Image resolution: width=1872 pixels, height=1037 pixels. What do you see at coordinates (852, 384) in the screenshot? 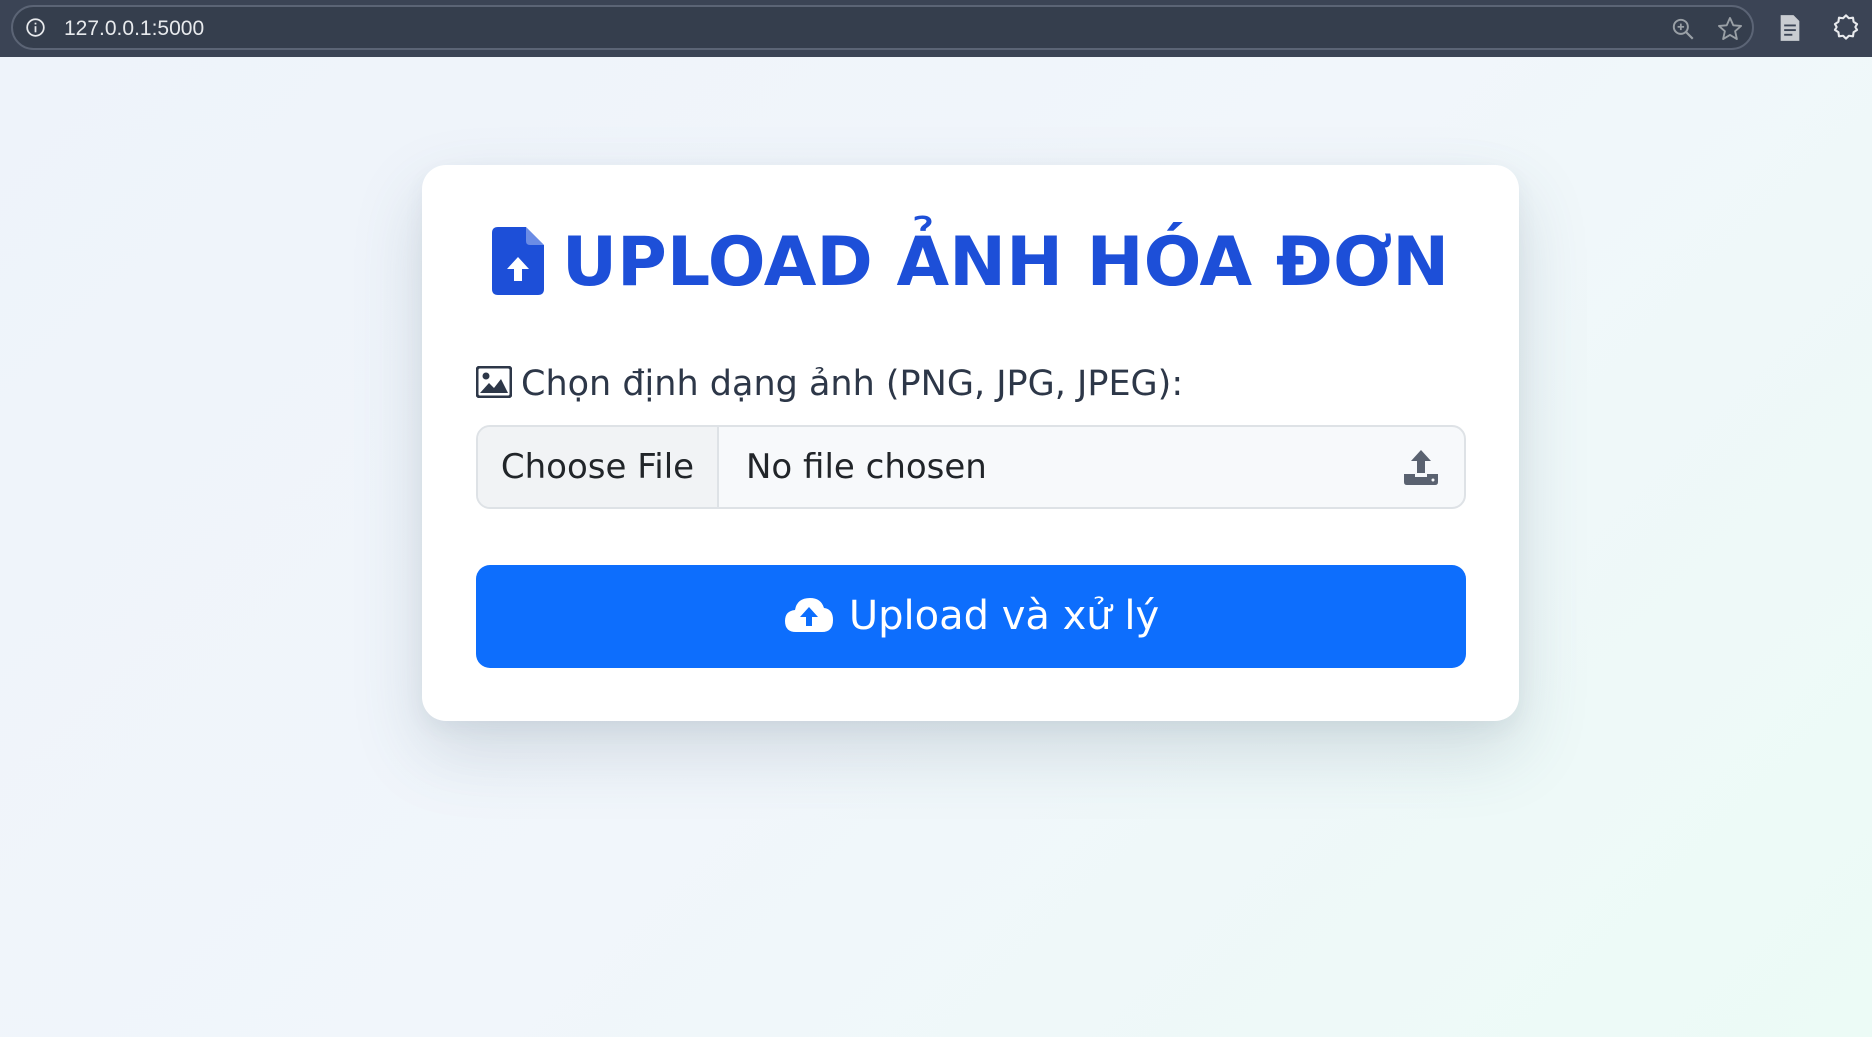
I see `file-input-label-text: Chọn định dạng ảnh (PNG, JPG, JPEG):` at bounding box center [852, 384].